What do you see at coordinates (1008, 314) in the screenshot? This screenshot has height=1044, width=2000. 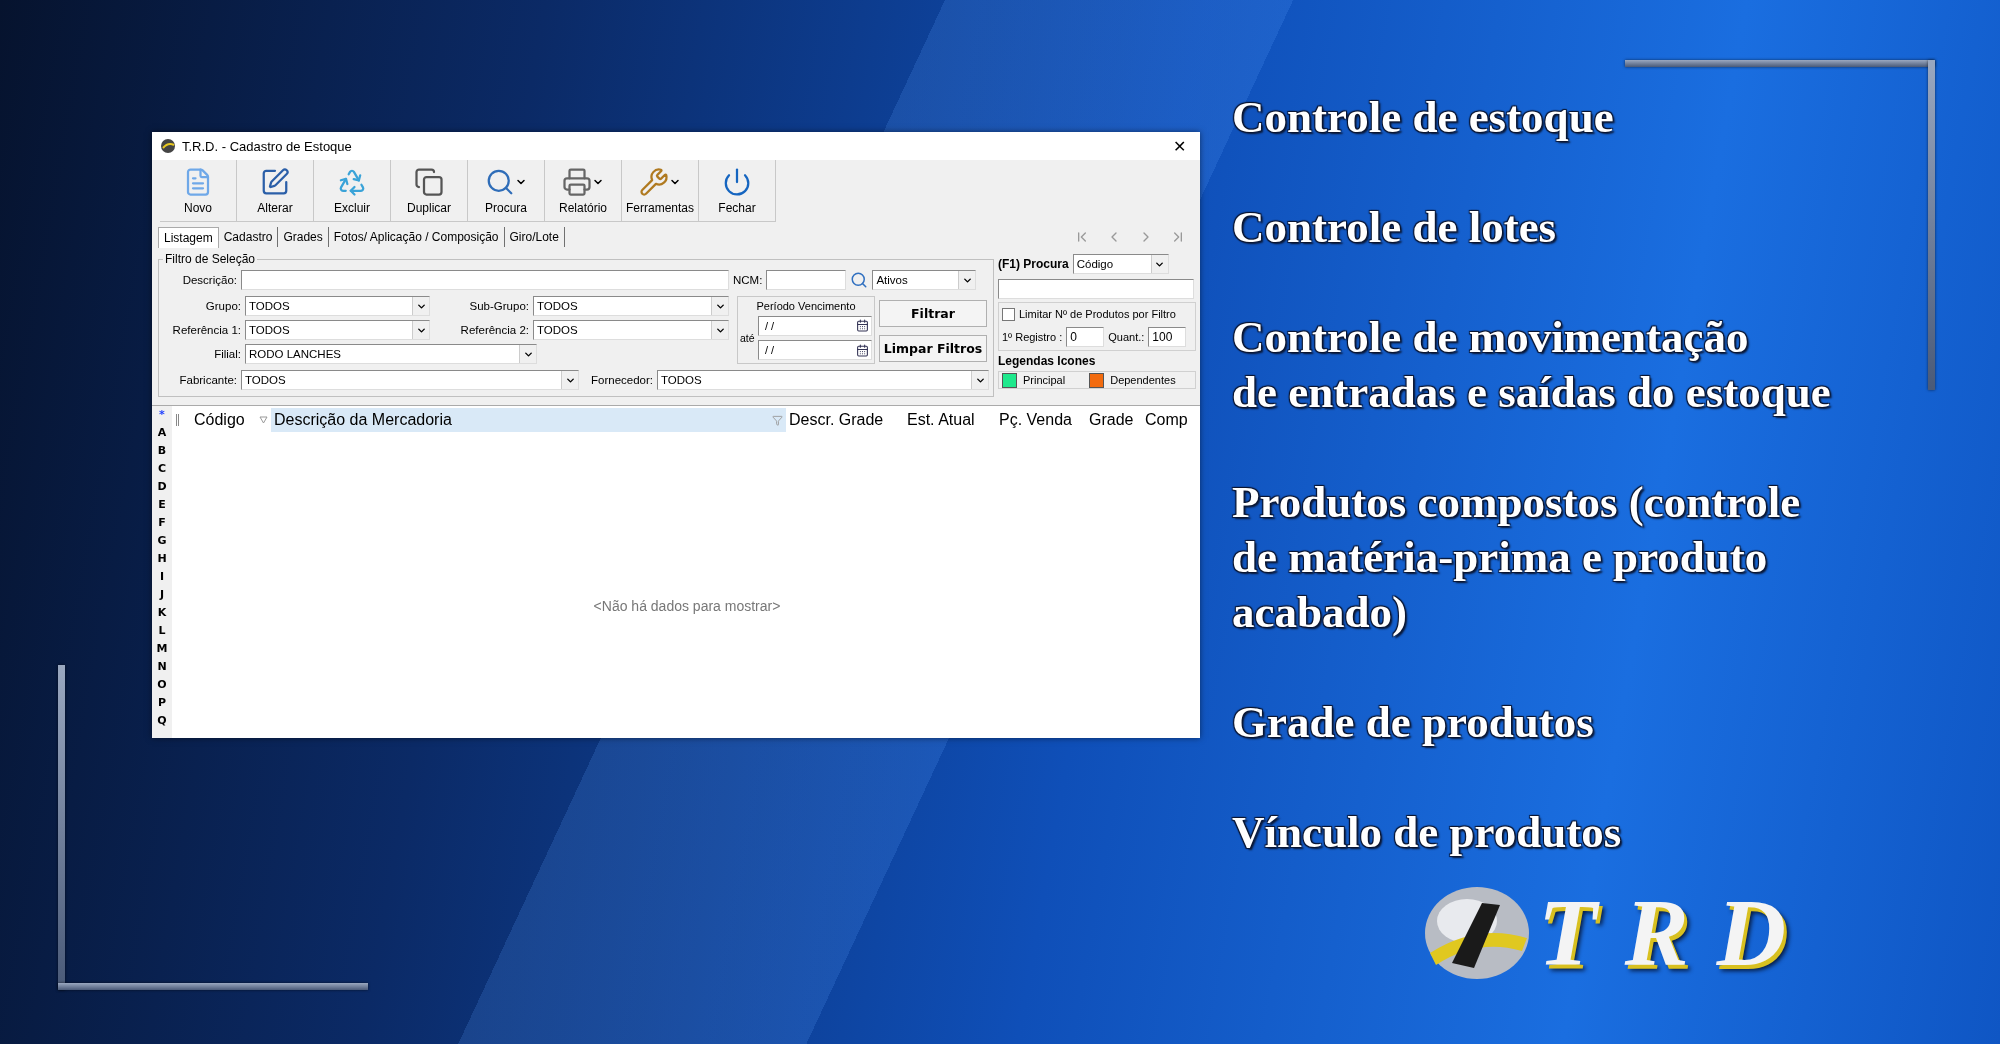 I see `checkbox` at bounding box center [1008, 314].